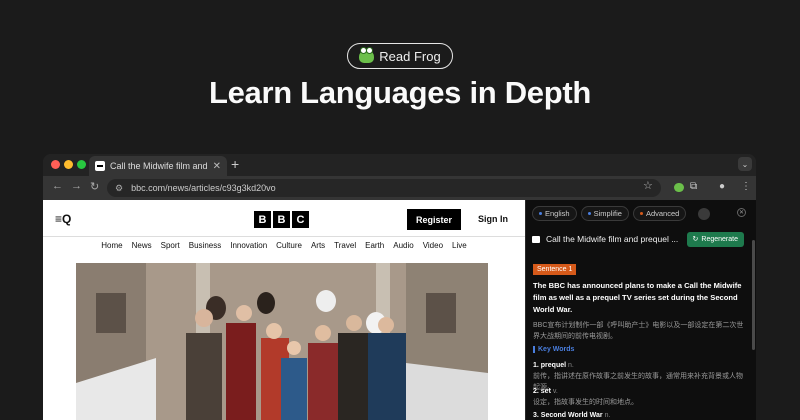  I want to click on nav-item-business: Business, so click(205, 247).